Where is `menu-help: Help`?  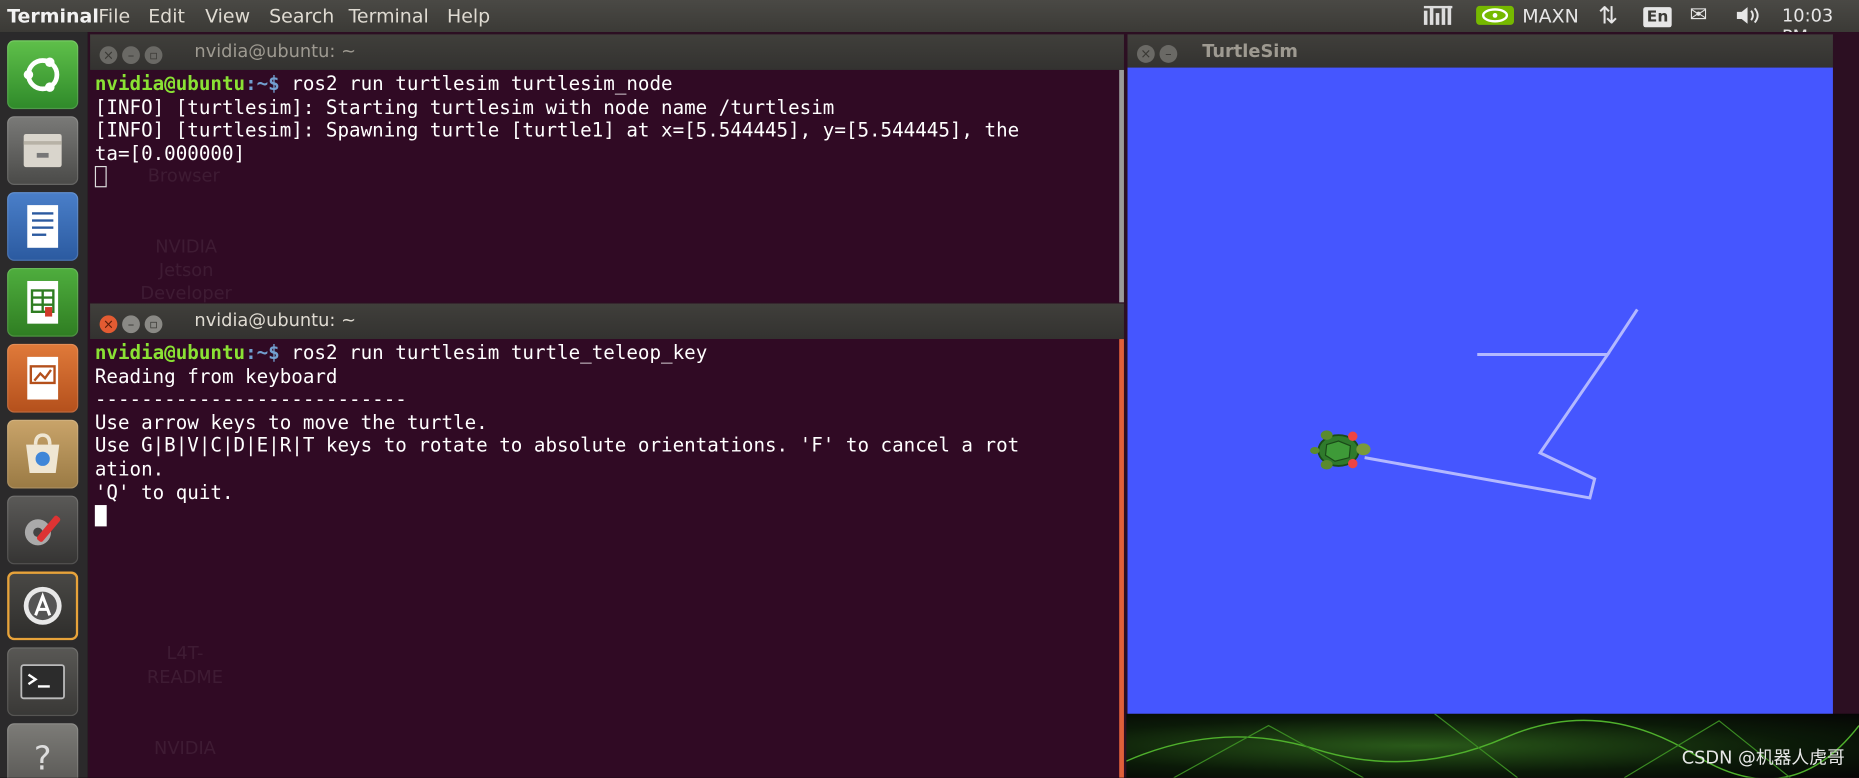
menu-help: Help is located at coordinates (468, 16).